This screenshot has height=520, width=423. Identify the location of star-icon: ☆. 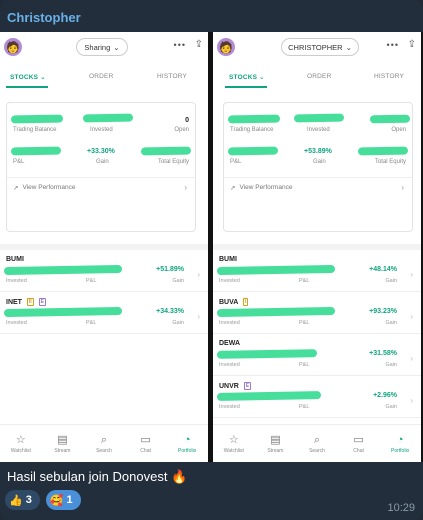
(233, 439).